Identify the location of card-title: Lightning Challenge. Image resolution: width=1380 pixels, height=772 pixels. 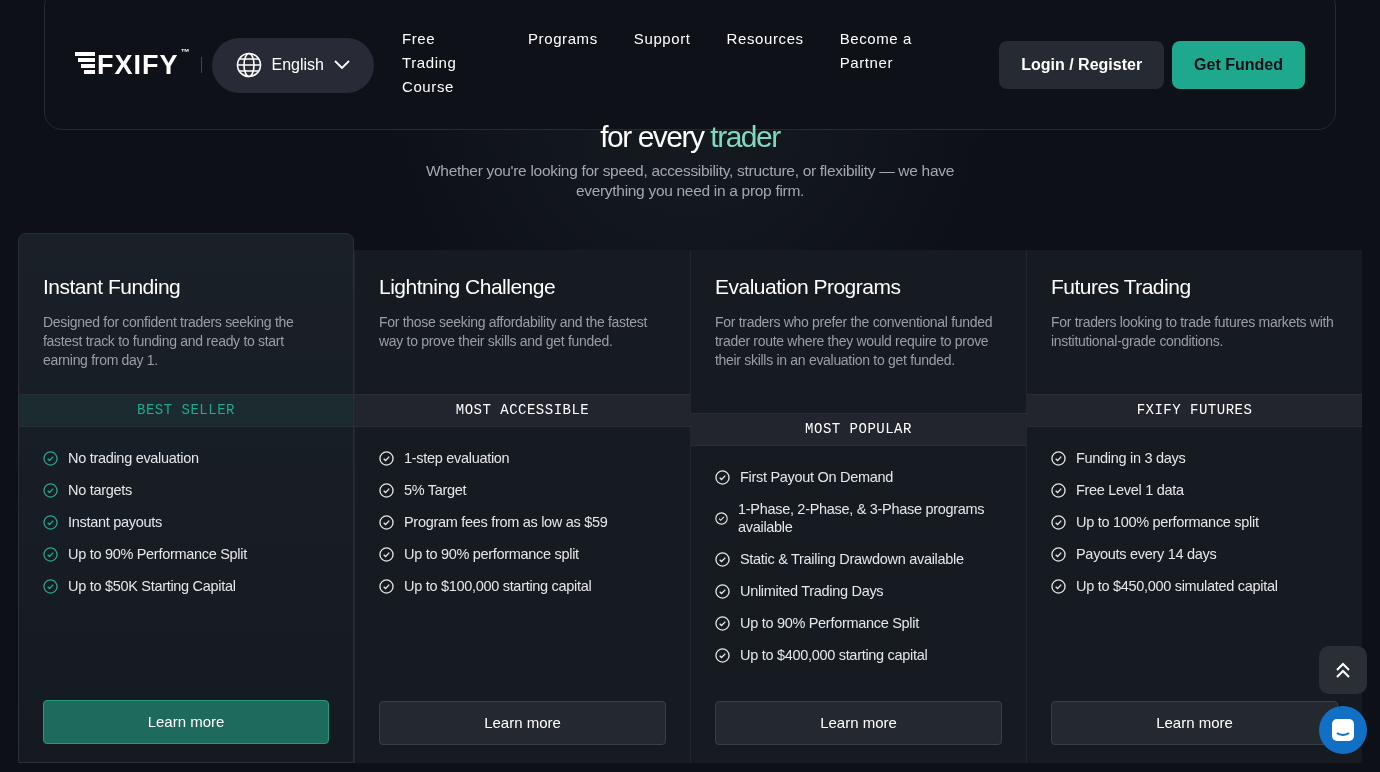
(468, 287).